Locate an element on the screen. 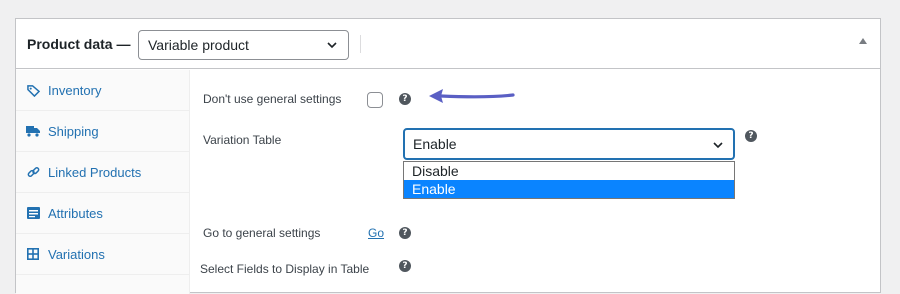 The image size is (900, 294). sidebar-item-label: Linked Products is located at coordinates (95, 172).